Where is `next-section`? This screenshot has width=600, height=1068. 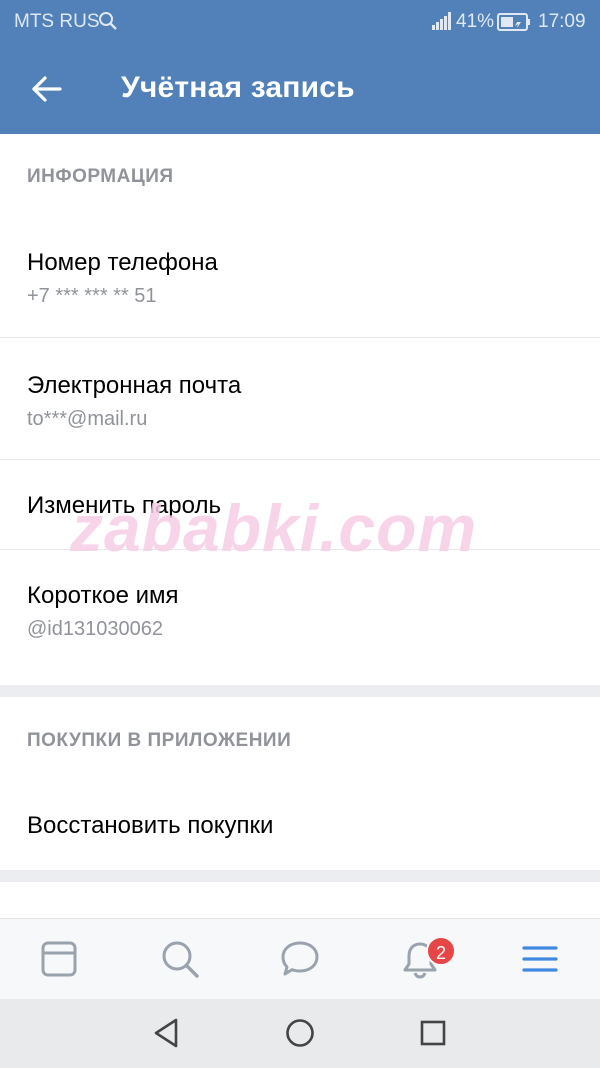
next-section is located at coordinates (300, 900).